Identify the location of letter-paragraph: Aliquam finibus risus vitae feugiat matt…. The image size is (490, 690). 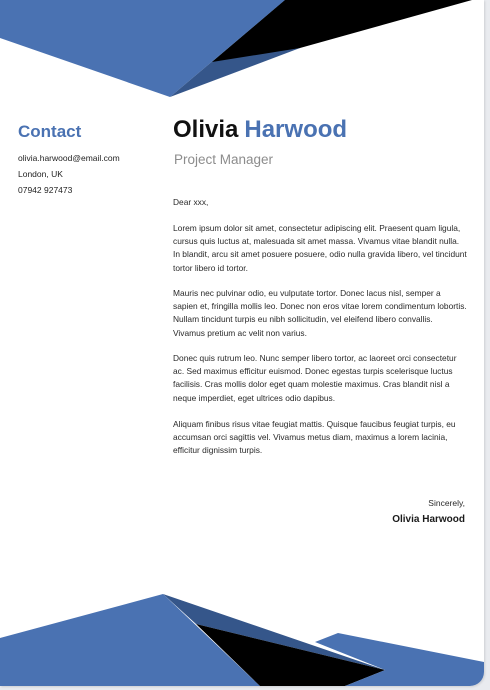
(314, 437).